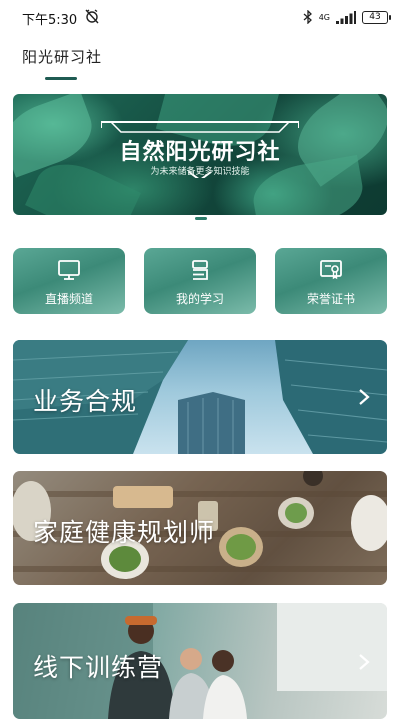 The height and width of the screenshot is (727, 400). I want to click on my-learning-label: 我的学习, so click(199, 299).